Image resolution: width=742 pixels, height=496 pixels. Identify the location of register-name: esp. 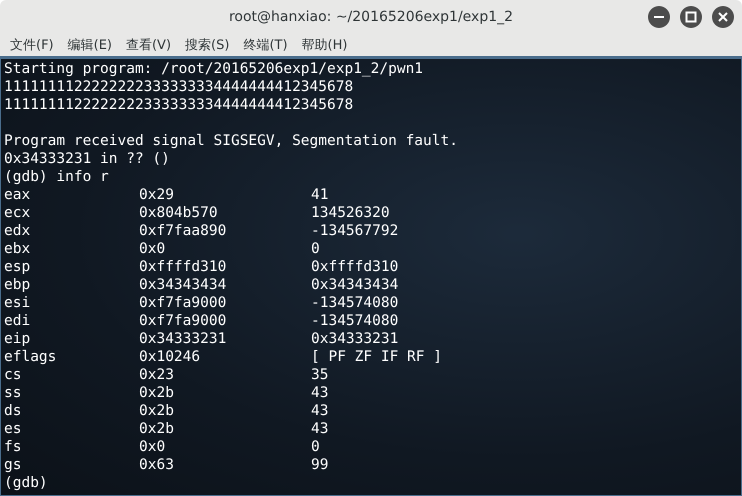
(18, 267).